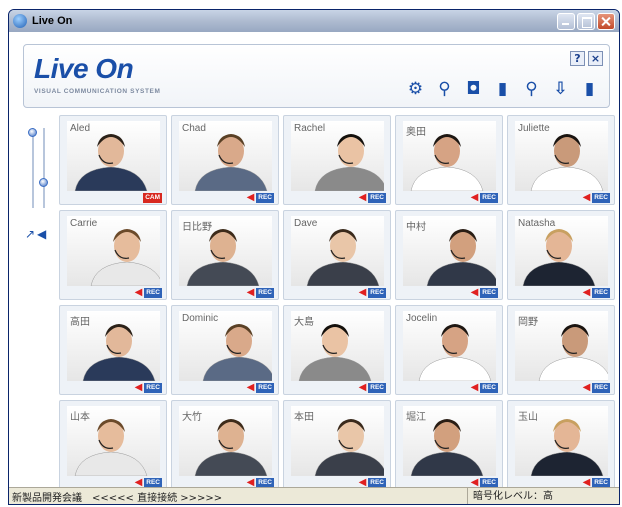 The width and height of the screenshot is (622, 507). What do you see at coordinates (473, 89) in the screenshot?
I see `bookmark-icon: ◘` at bounding box center [473, 89].